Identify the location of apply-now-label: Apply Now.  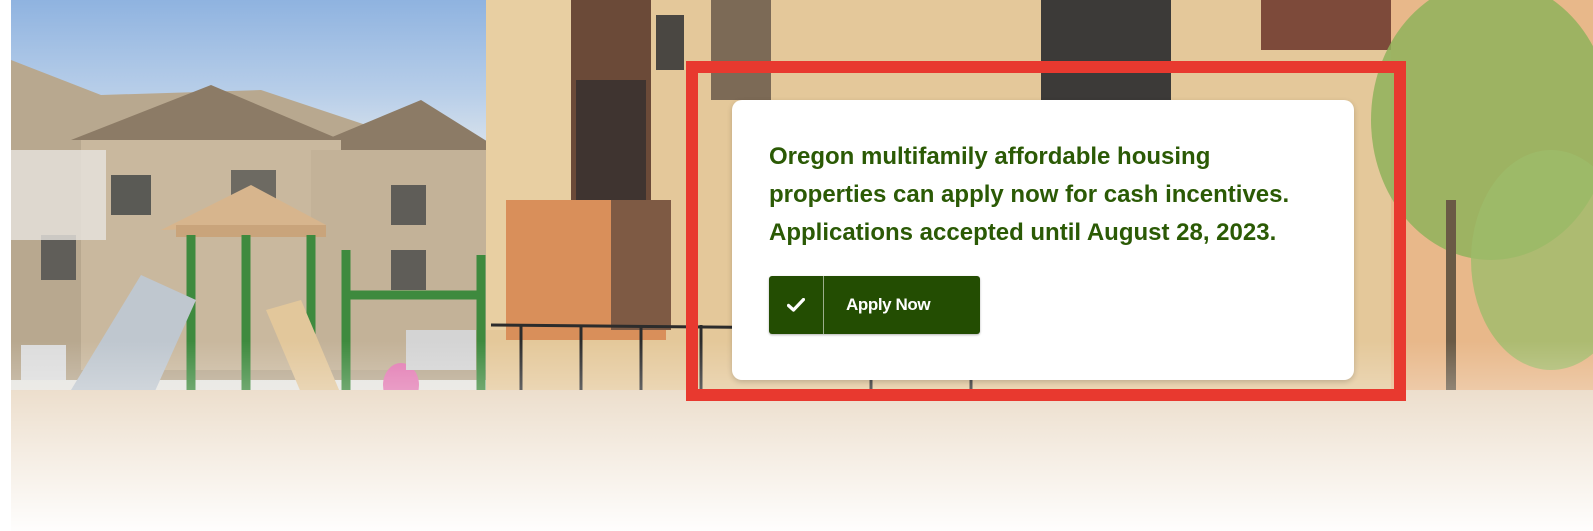
(888, 304).